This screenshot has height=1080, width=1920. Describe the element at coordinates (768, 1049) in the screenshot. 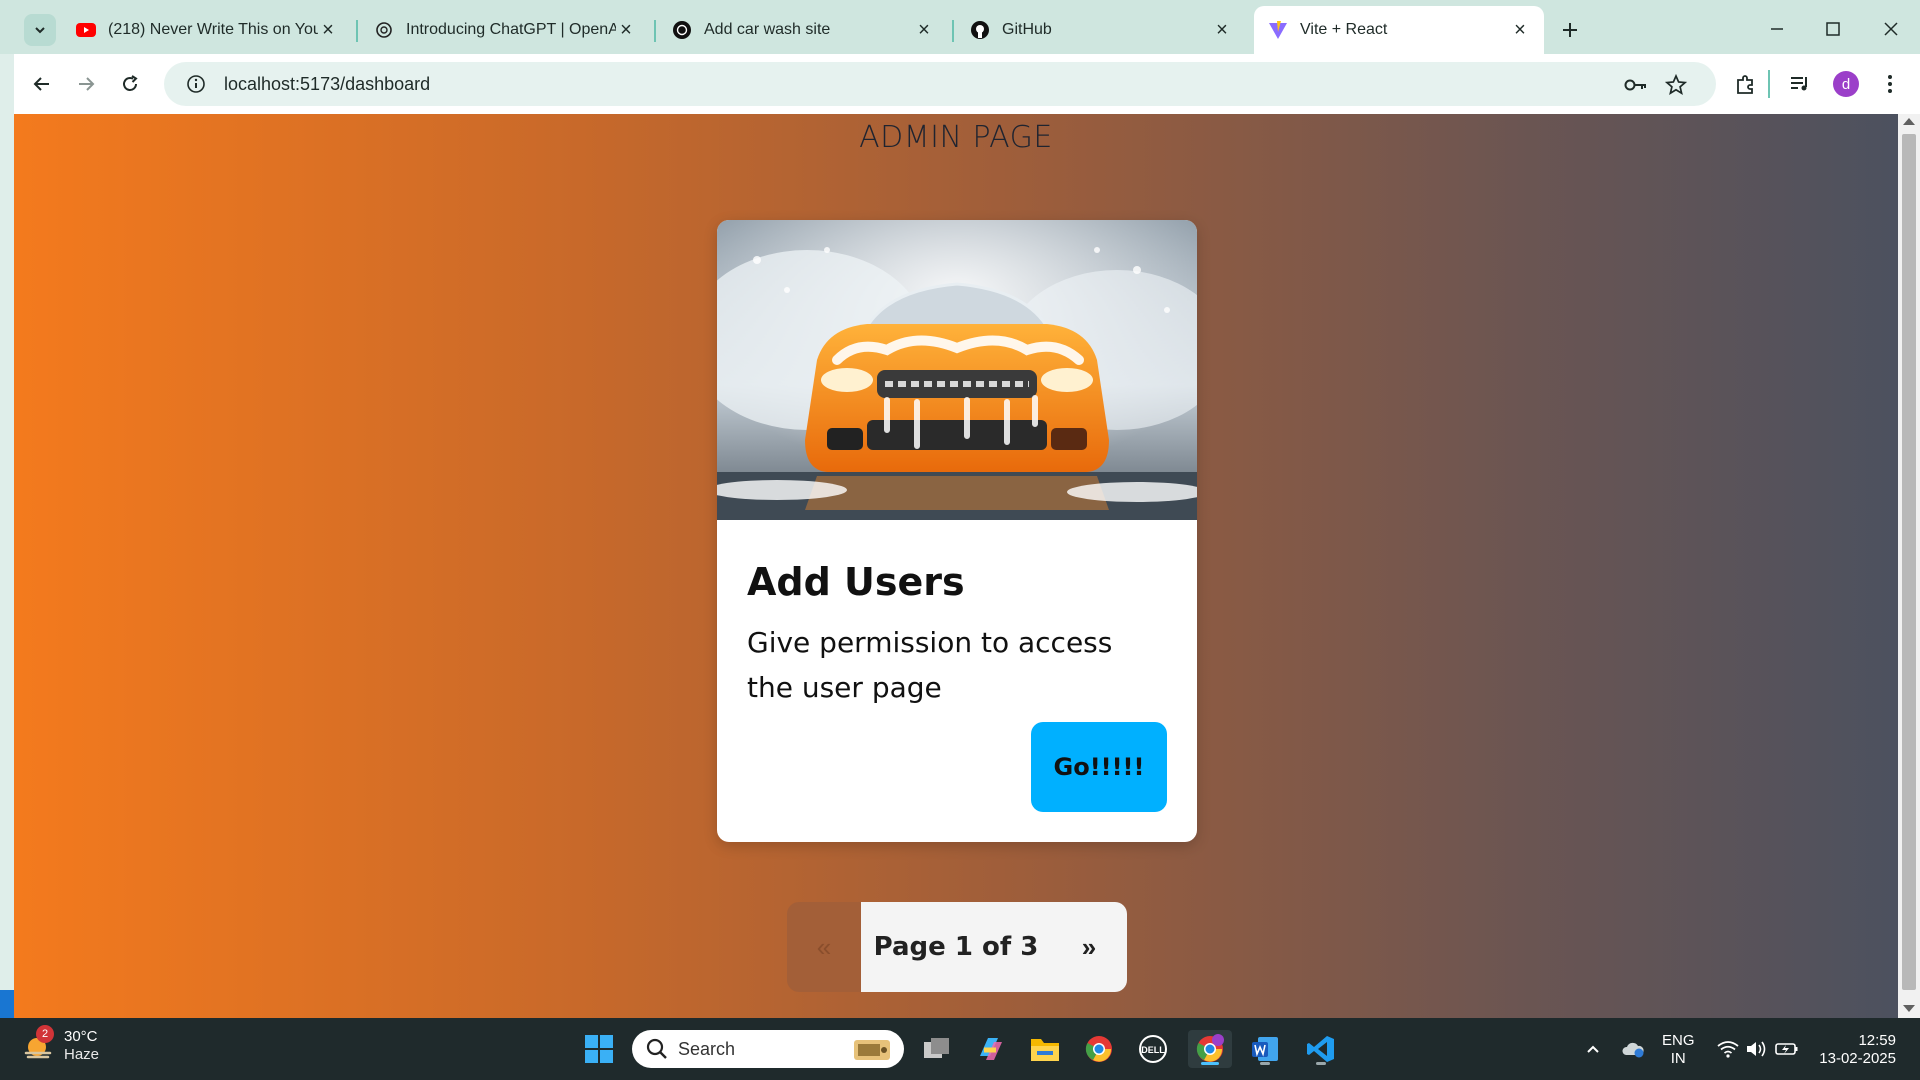

I see `taskbar-search: Search` at that location.